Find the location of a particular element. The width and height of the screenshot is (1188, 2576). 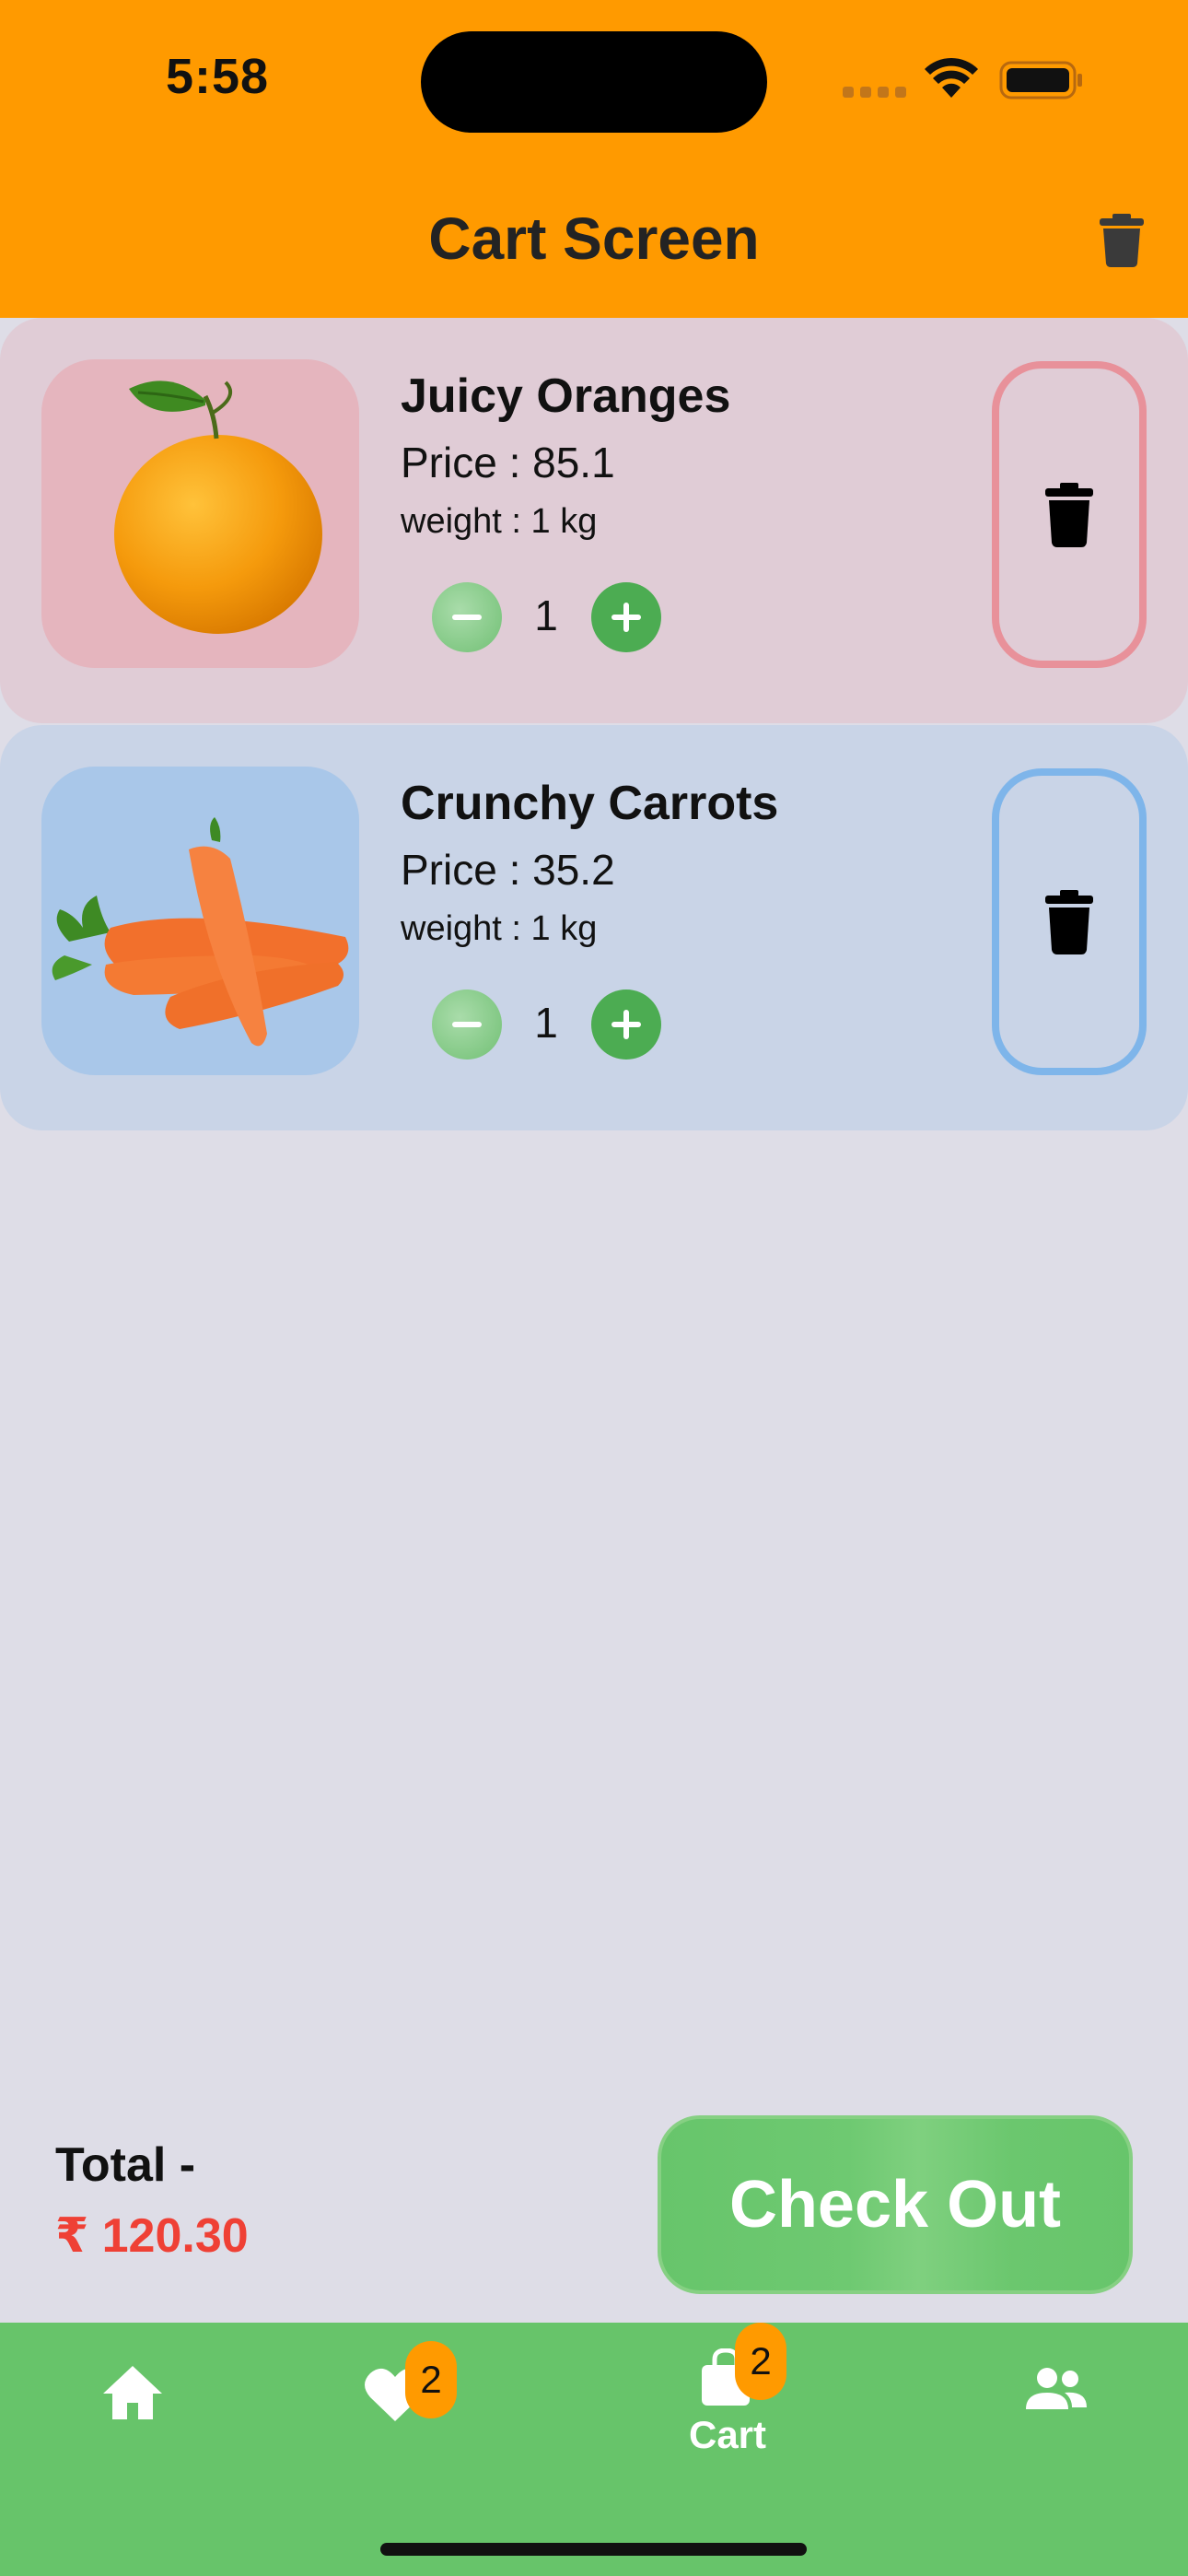

checkout-button: Check Out is located at coordinates (895, 2204).